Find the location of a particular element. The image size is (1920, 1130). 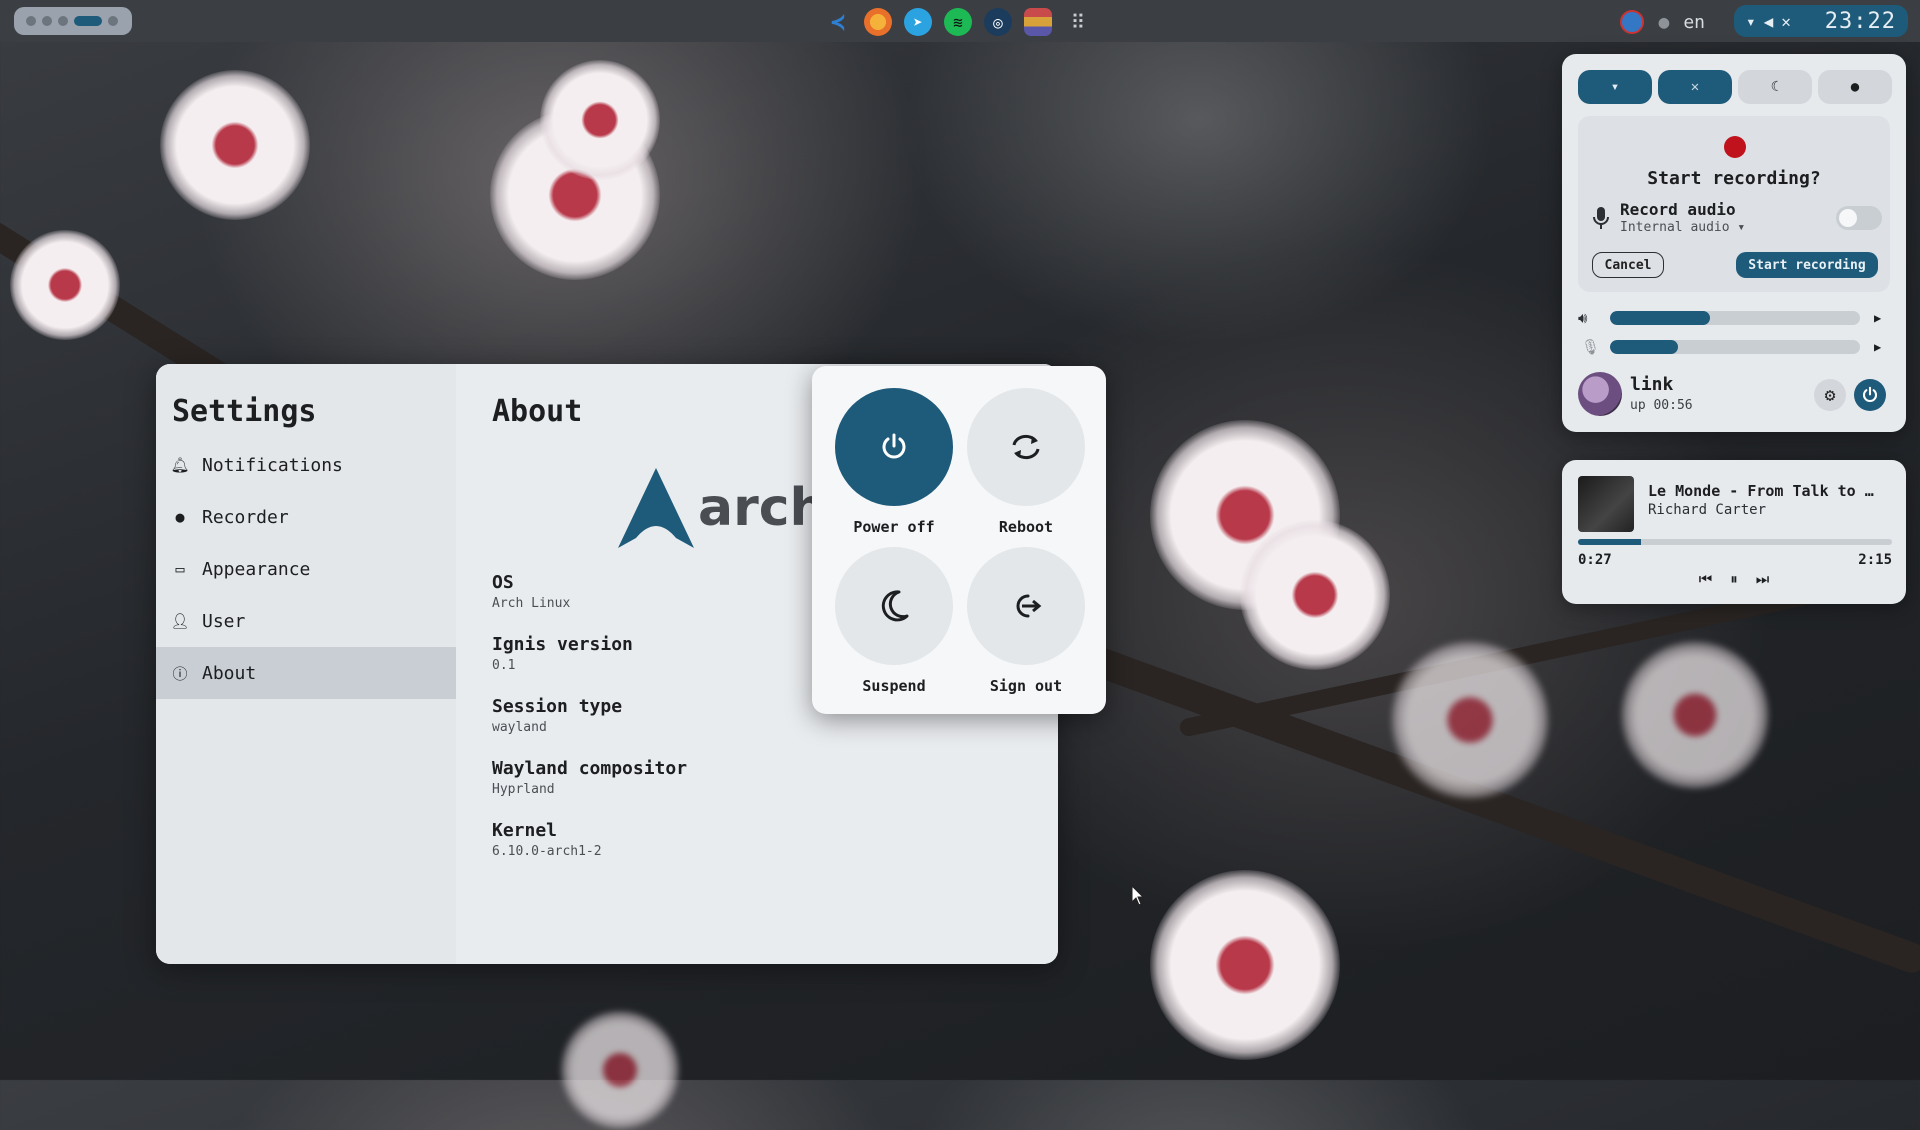

info-value: wayland is located at coordinates (519, 727).